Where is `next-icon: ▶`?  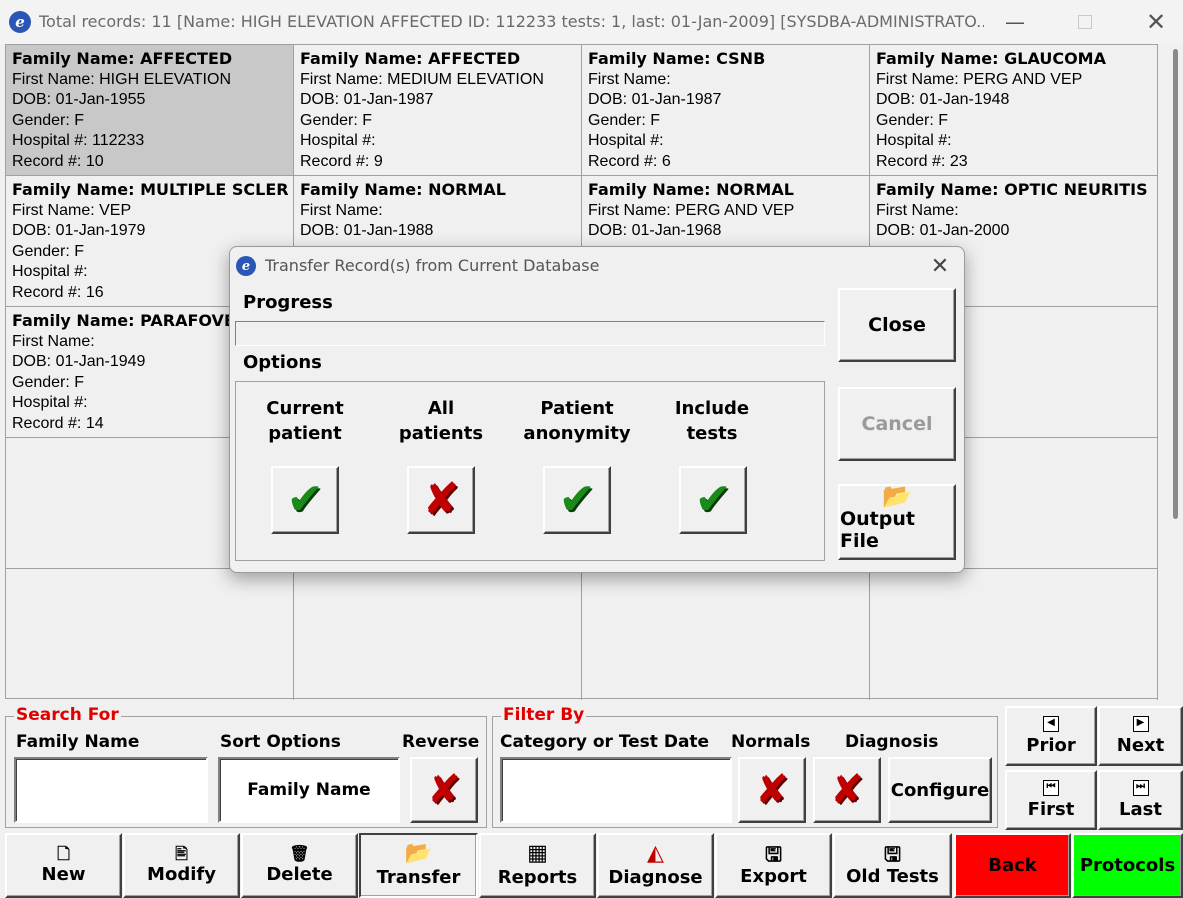
next-icon: ▶ is located at coordinates (1140, 724).